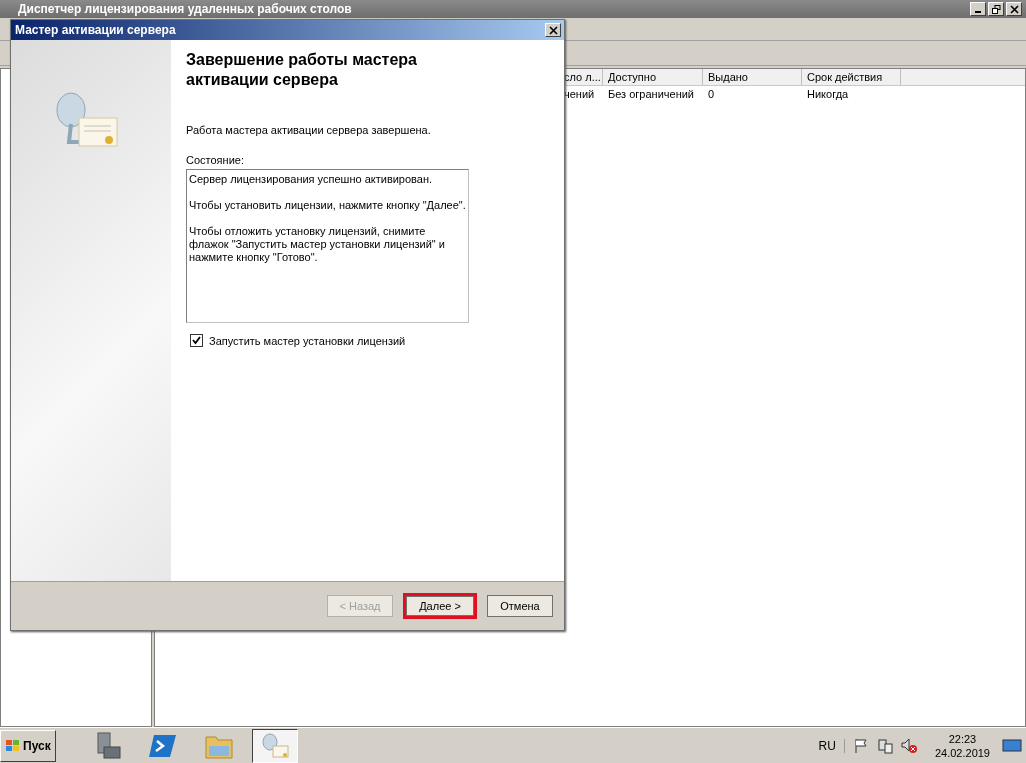 This screenshot has height=763, width=1026. What do you see at coordinates (307, 340) in the screenshot?
I see `checkbox-label: Запустить мастер установки лицензий` at bounding box center [307, 340].